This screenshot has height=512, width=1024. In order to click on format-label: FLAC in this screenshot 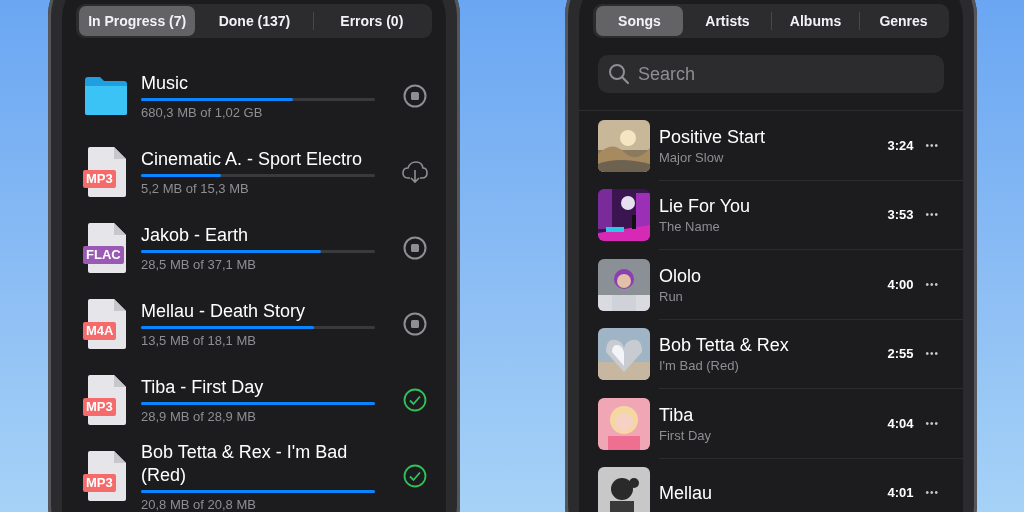, I will do `click(103, 255)`.